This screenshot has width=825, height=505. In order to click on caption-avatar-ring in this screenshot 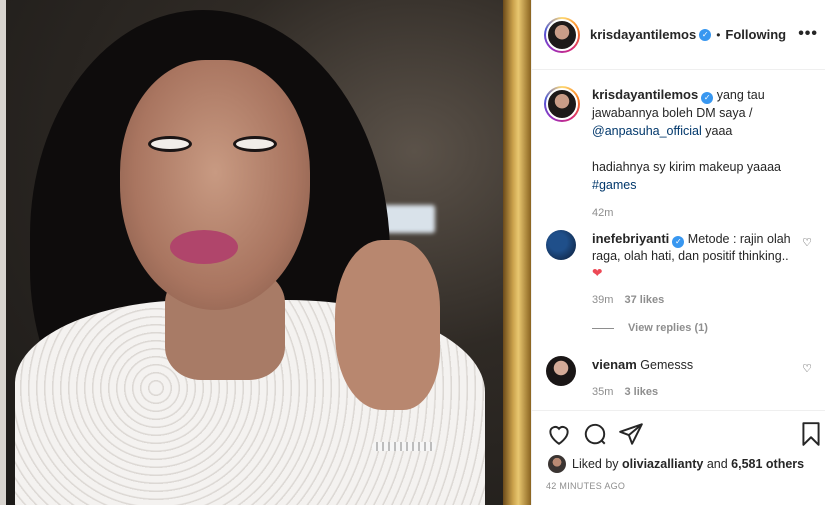, I will do `click(562, 104)`.